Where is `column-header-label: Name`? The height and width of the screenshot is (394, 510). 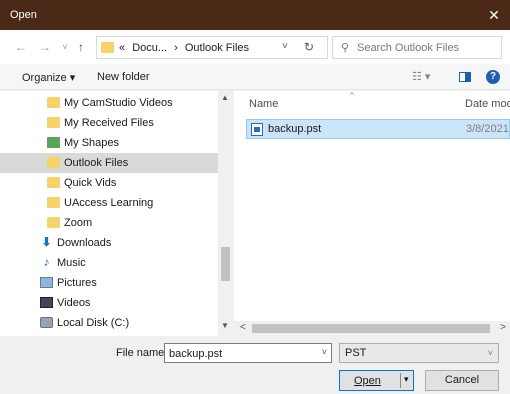
column-header-label: Name is located at coordinates (264, 104).